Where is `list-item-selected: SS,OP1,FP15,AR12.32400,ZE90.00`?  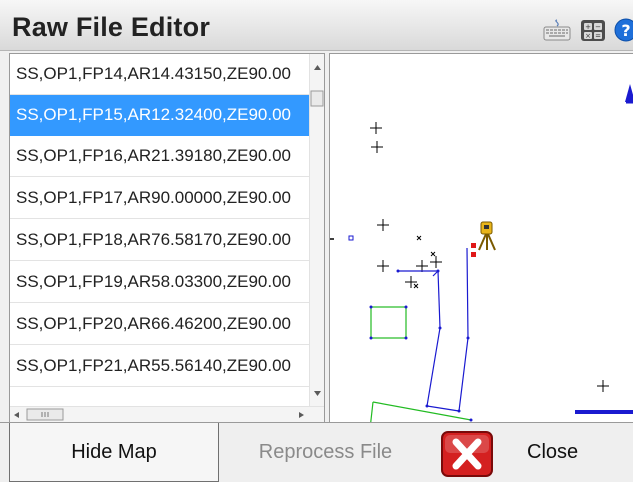 list-item-selected: SS,OP1,FP15,AR12.32400,ZE90.00 is located at coordinates (159, 115).